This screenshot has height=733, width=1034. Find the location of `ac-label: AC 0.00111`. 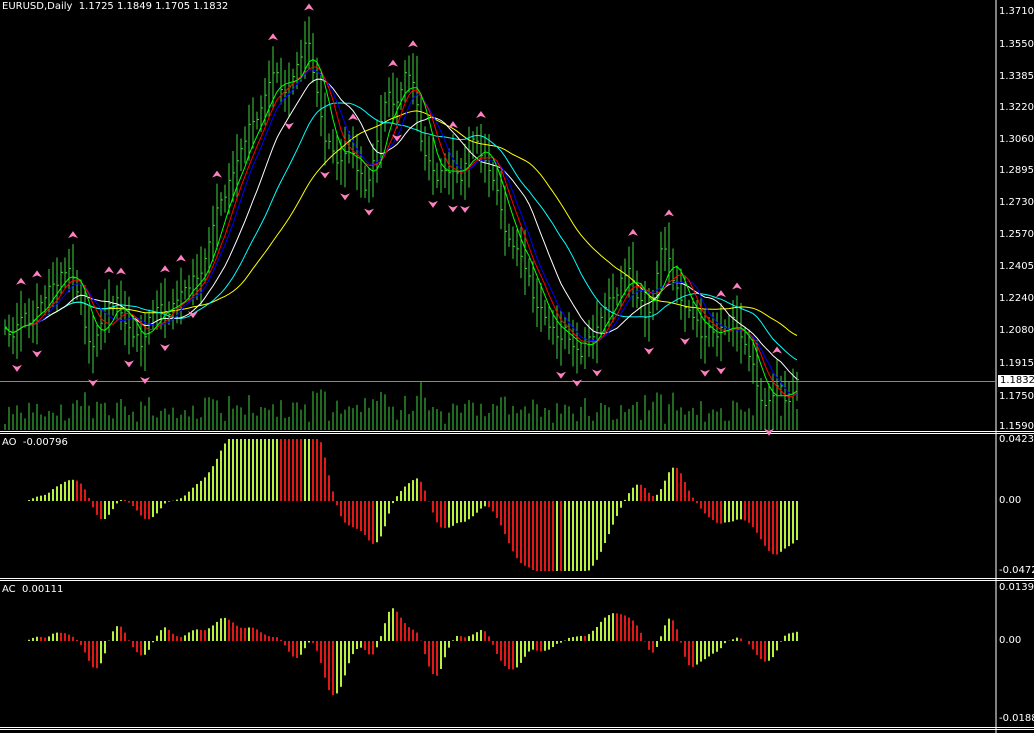

ac-label: AC 0.00111 is located at coordinates (33, 589).